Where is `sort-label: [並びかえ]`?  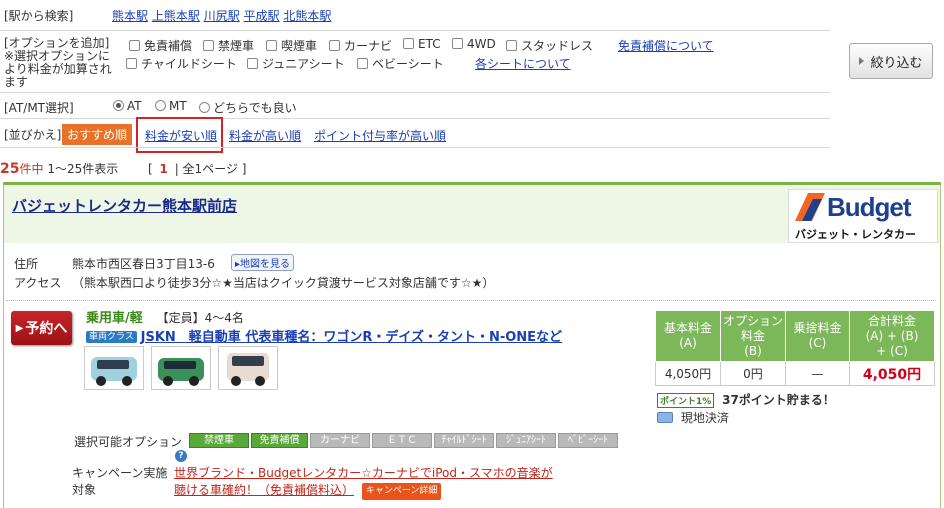
sort-label: [並びかえ] is located at coordinates (33, 135).